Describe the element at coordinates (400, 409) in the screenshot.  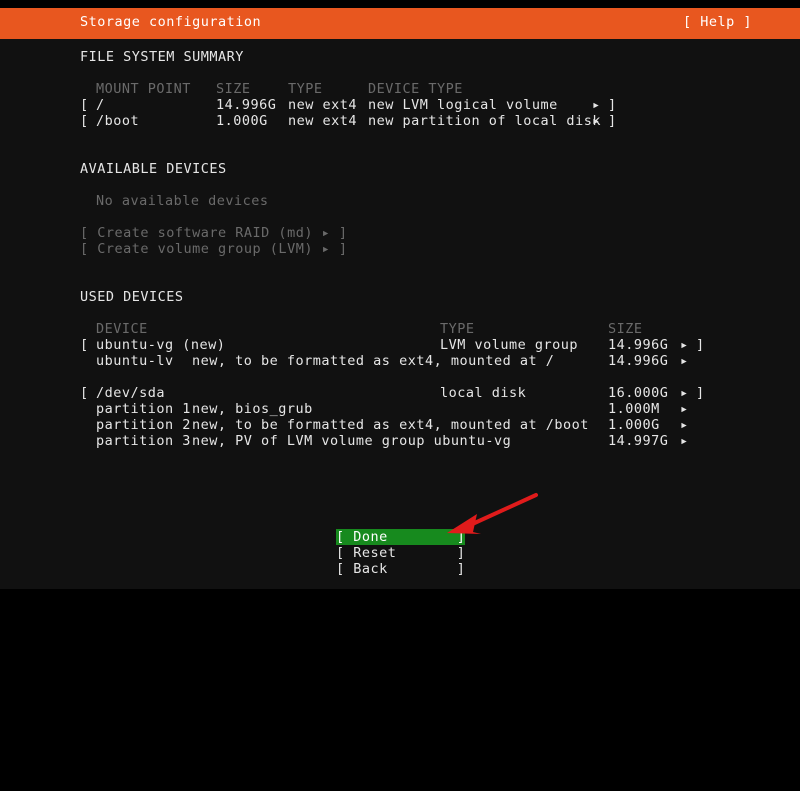
I see `used-device-child-row-partition-1: partition 1 new, bios_grub 1.000M ▸` at that location.